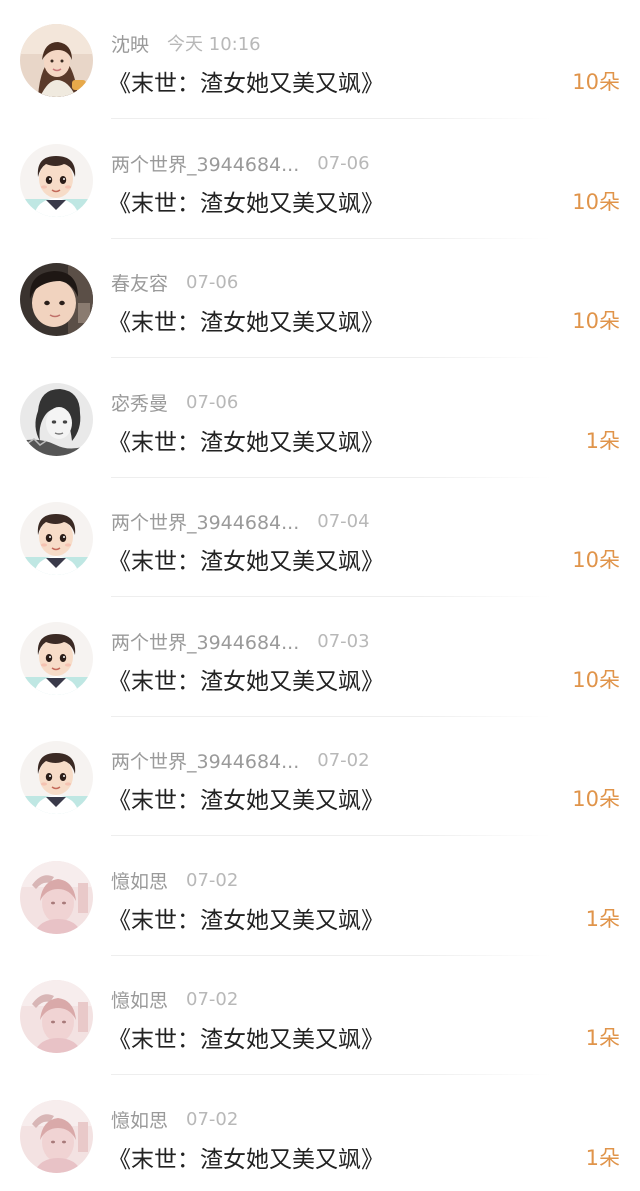  I want to click on list-item: 两个世界_3944684... 07-02 《末世：渣女她又美又飒》 10朵, so click(320, 776).